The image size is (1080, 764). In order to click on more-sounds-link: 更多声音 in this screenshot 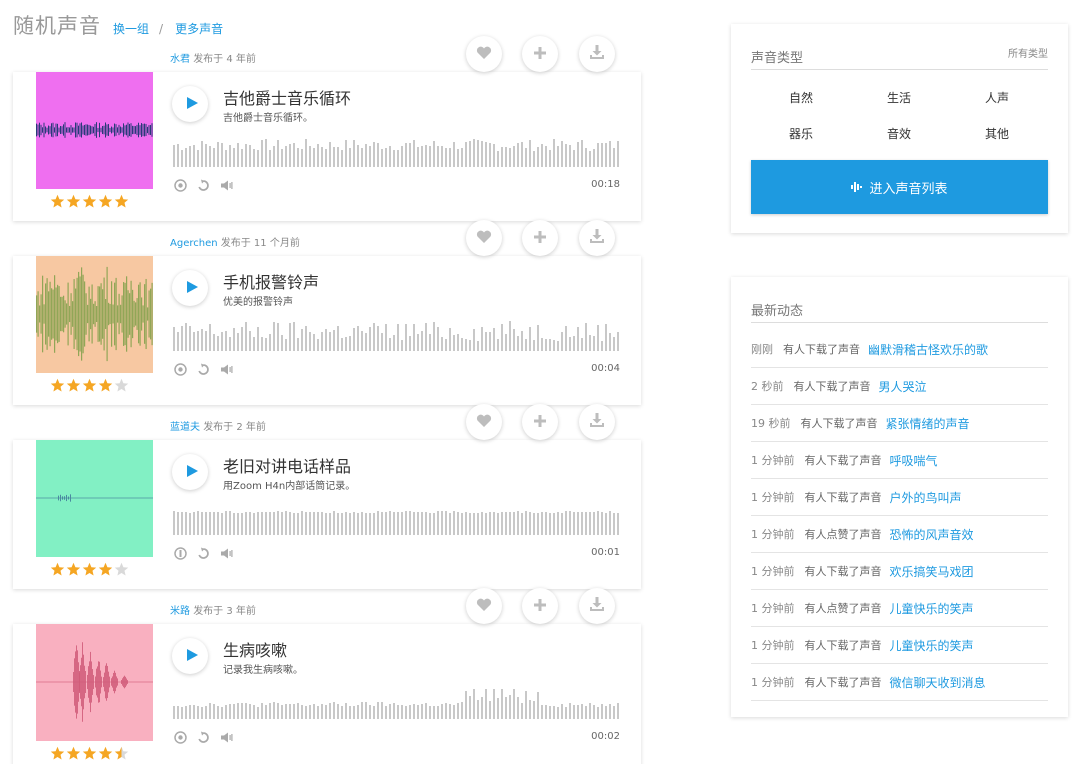, I will do `click(199, 28)`.